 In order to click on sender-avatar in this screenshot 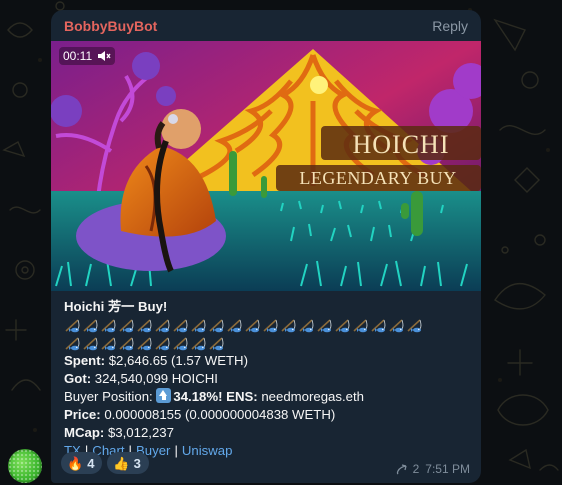, I will do `click(25, 466)`.